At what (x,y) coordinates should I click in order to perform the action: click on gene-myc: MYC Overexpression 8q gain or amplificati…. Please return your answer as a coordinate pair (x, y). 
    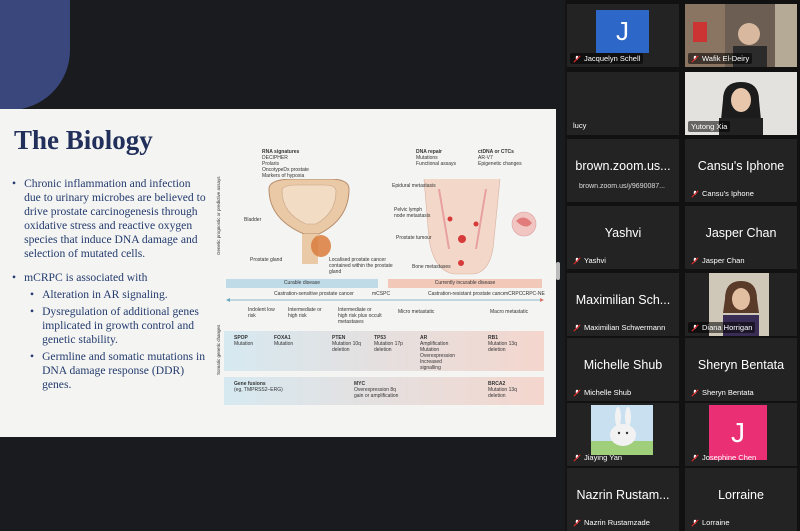
    Looking at the image, I should click on (376, 390).